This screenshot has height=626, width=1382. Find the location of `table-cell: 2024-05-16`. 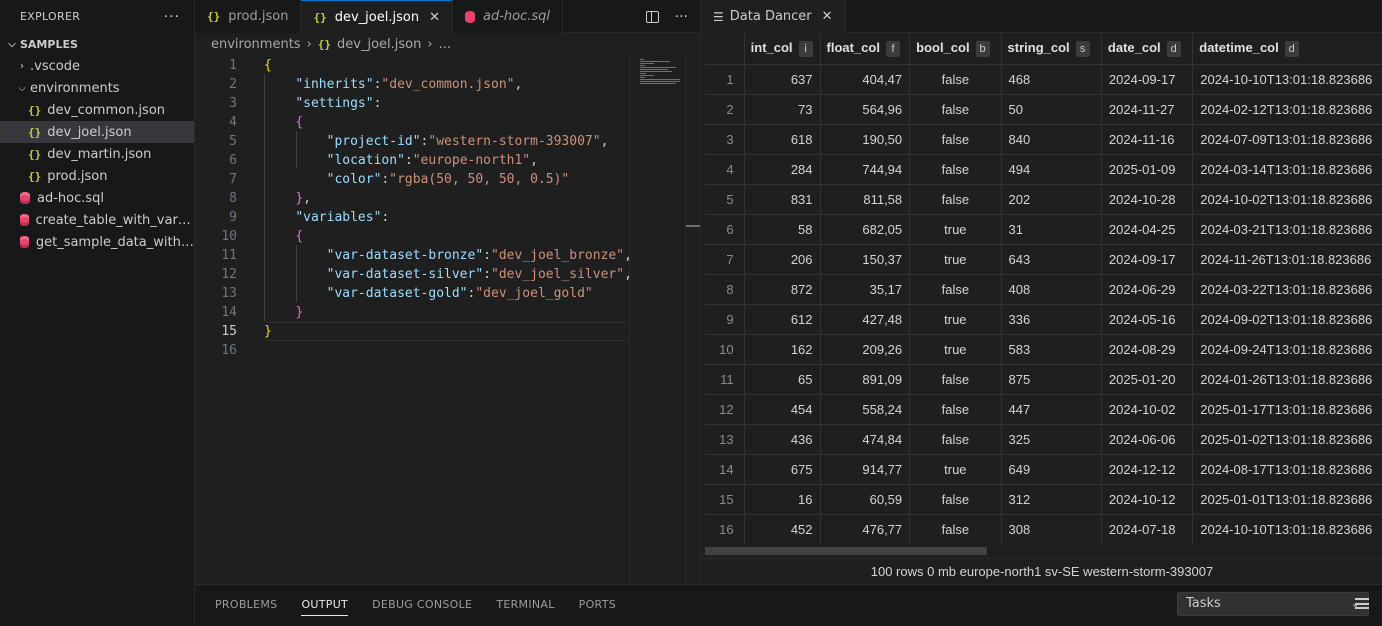

table-cell: 2024-05-16 is located at coordinates (1147, 318).